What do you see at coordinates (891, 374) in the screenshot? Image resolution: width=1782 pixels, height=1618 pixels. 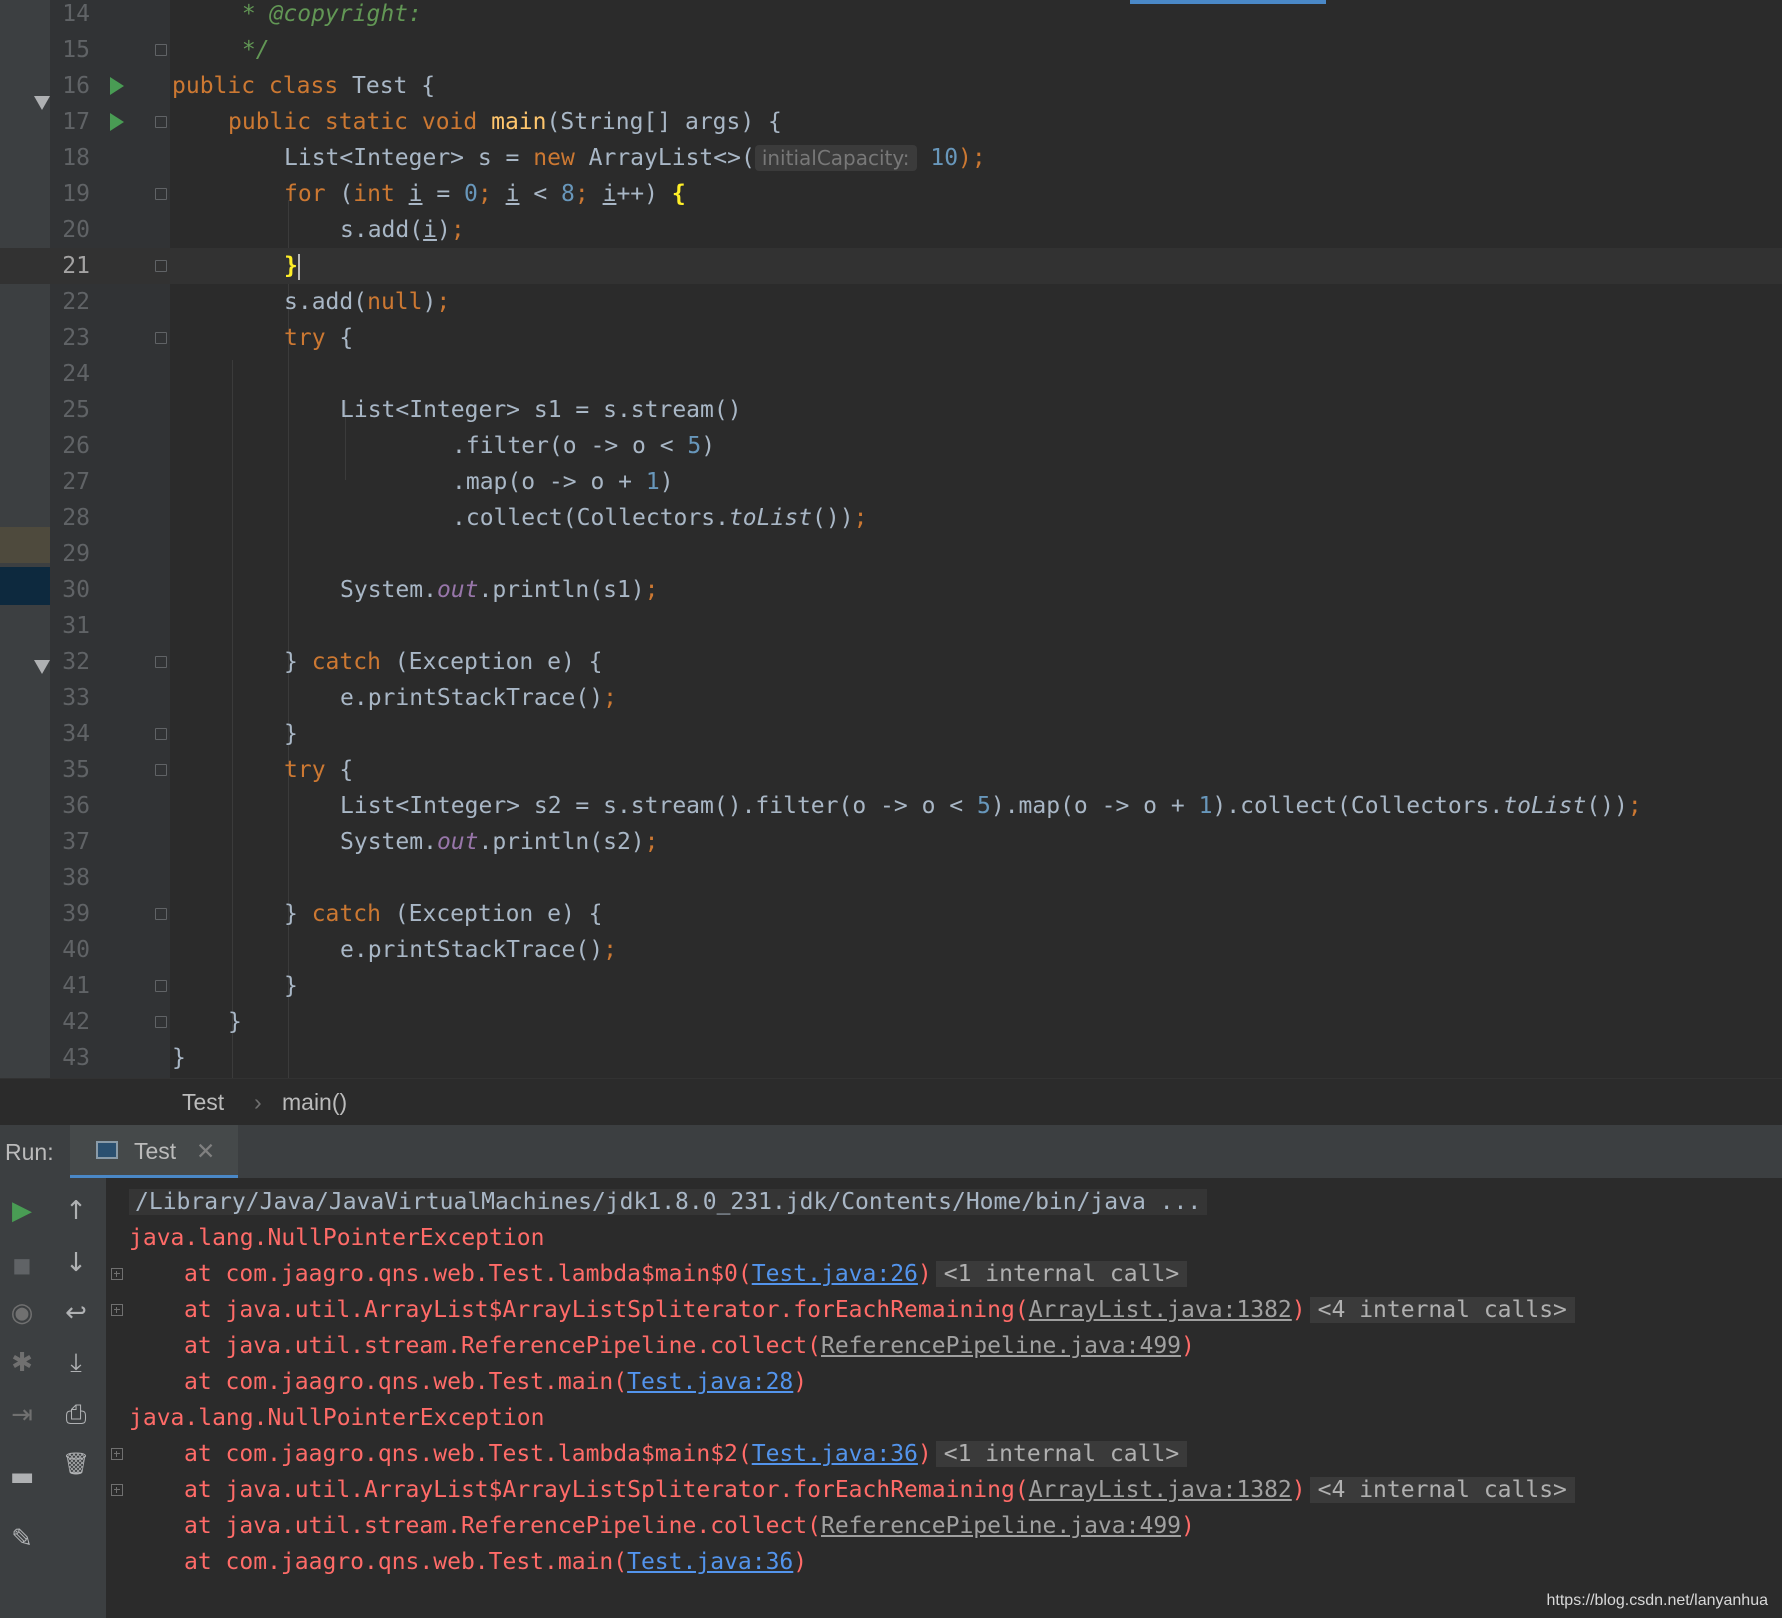 I see `code-line: 24` at bounding box center [891, 374].